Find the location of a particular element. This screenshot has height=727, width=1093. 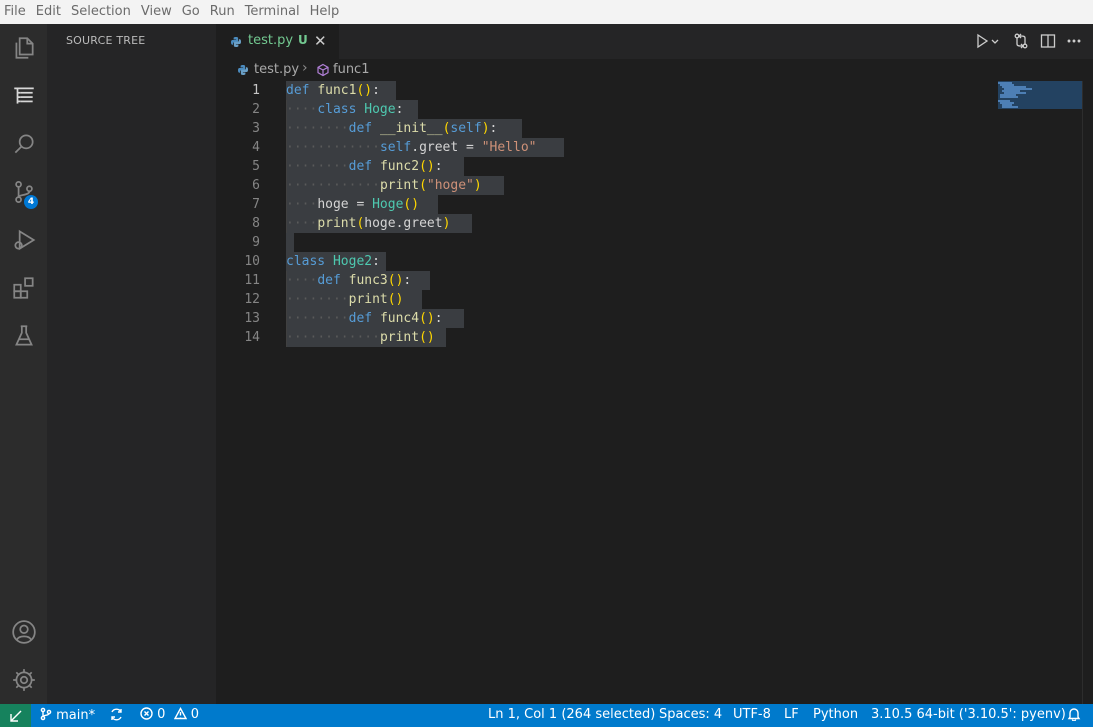

branch-indicator: main* is located at coordinates (67, 715).